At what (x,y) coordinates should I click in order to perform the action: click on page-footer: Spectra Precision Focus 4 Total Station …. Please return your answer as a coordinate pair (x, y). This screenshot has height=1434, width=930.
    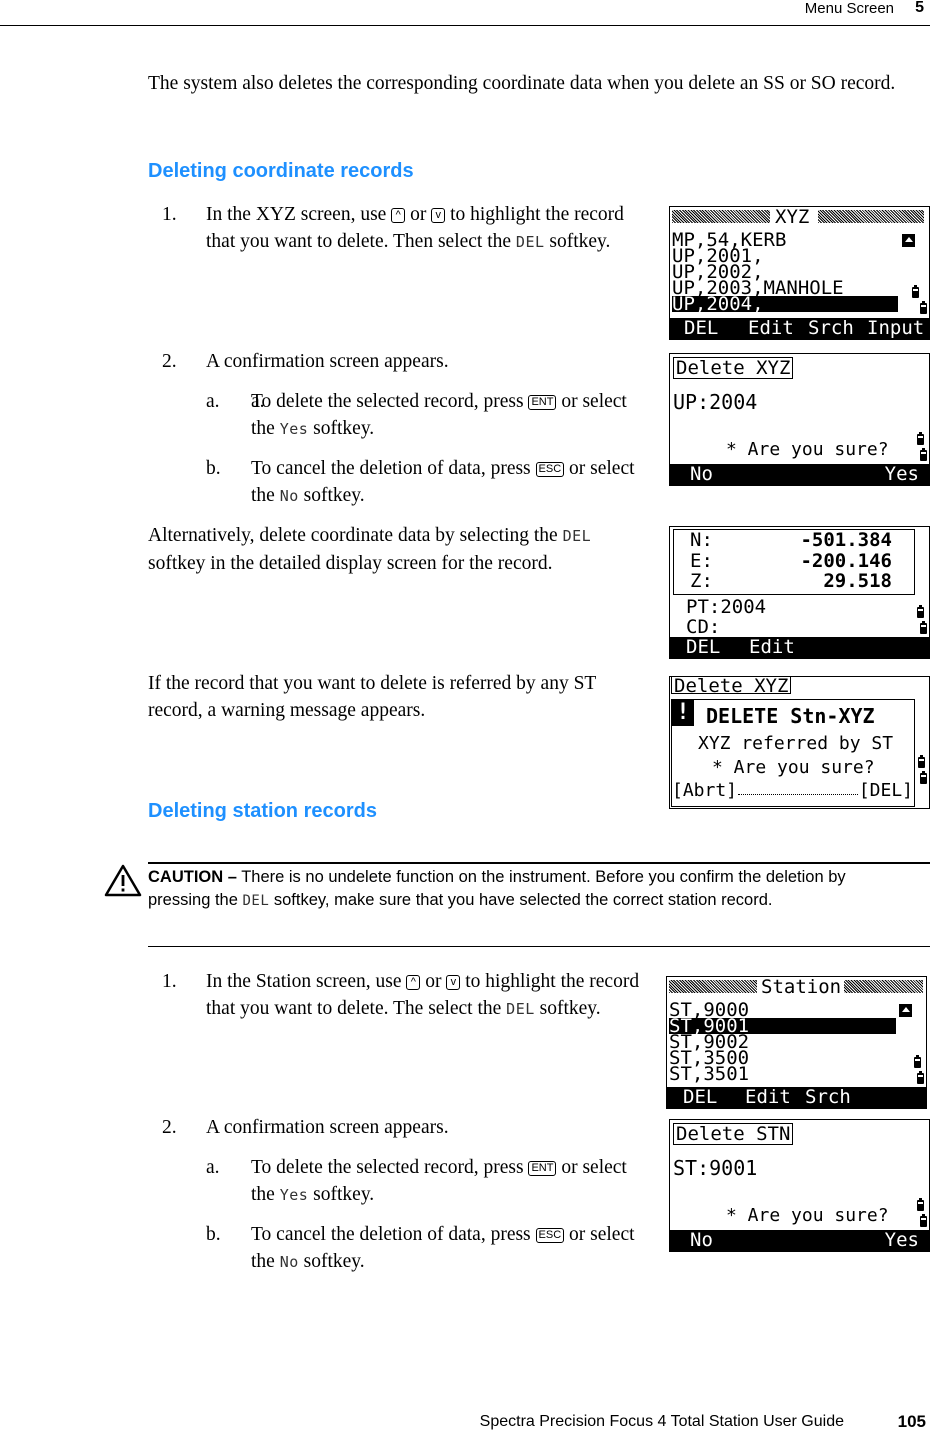
    Looking at the image, I should click on (465, 1422).